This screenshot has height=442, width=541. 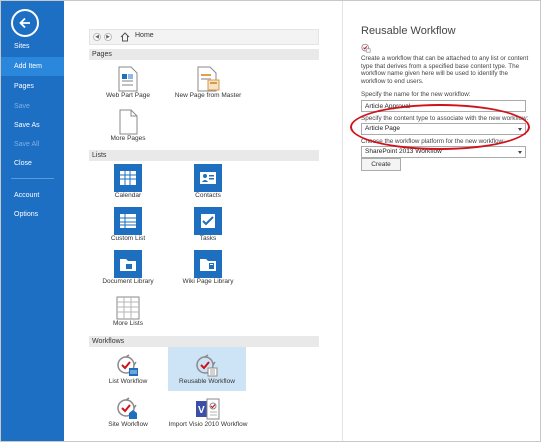 I want to click on nav-account: Account, so click(x=32, y=195).